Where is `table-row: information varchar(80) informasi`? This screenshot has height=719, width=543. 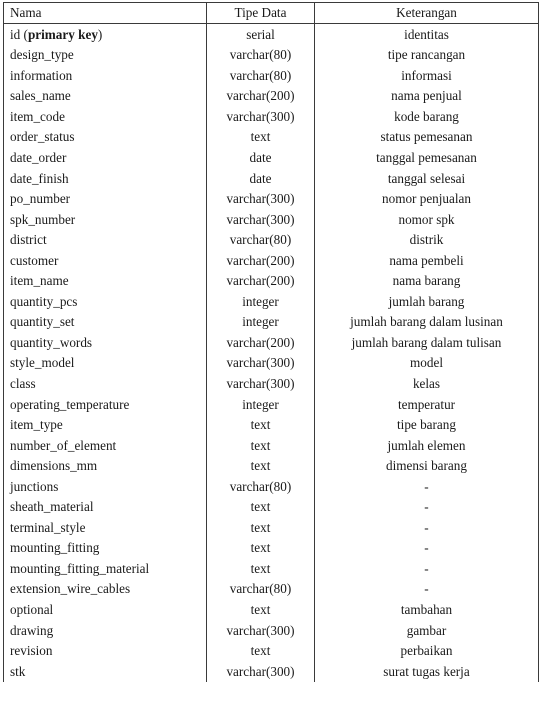
table-row: information varchar(80) informasi is located at coordinates (271, 75).